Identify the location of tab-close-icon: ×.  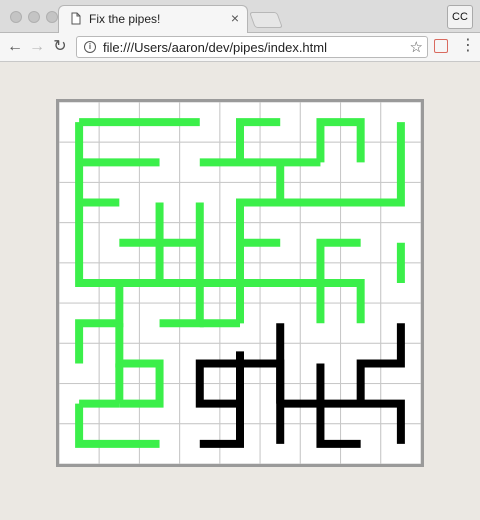
(235, 18).